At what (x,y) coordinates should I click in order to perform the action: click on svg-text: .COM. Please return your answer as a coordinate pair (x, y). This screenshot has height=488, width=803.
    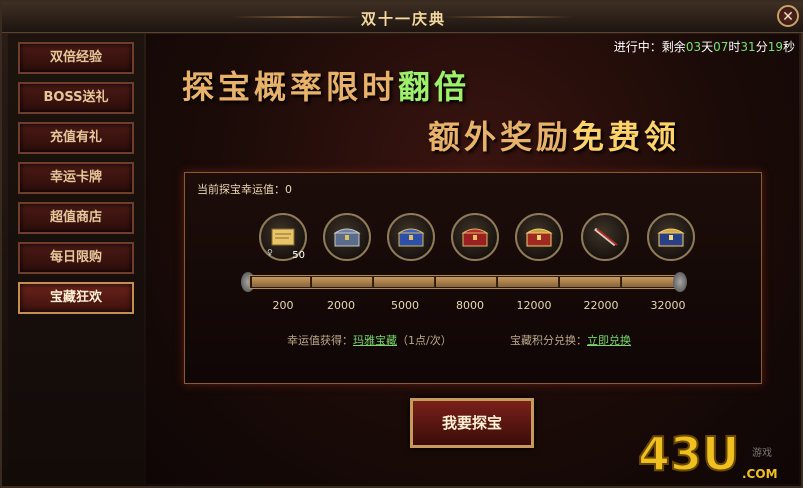
    Looking at the image, I should click on (760, 474).